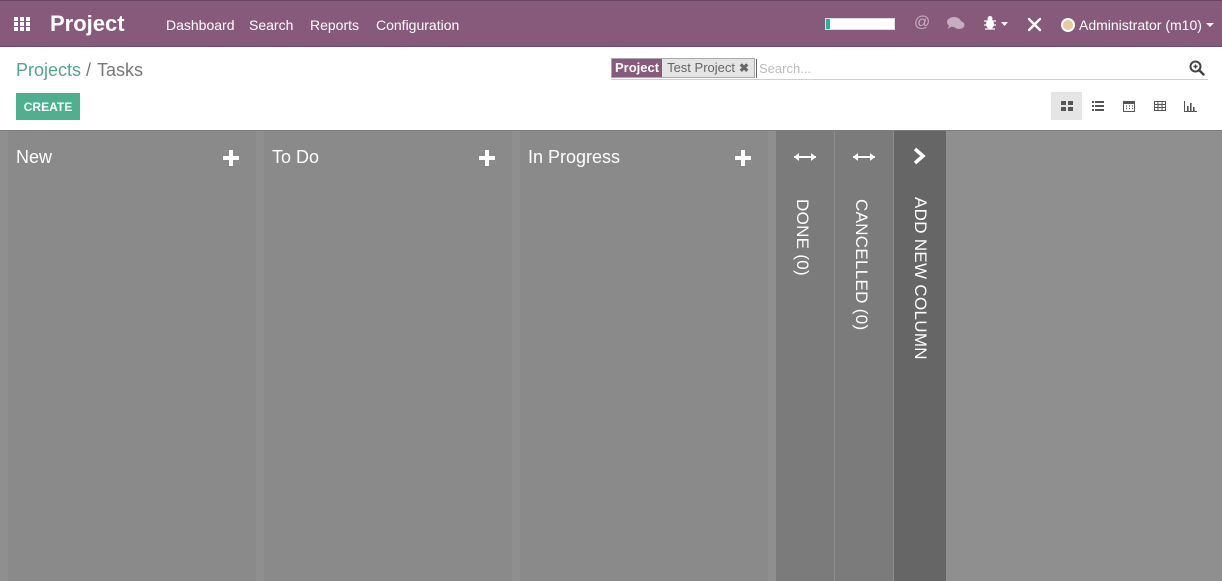 This screenshot has width=1222, height=581. What do you see at coordinates (574, 157) in the screenshot?
I see `column-title: In Progress` at bounding box center [574, 157].